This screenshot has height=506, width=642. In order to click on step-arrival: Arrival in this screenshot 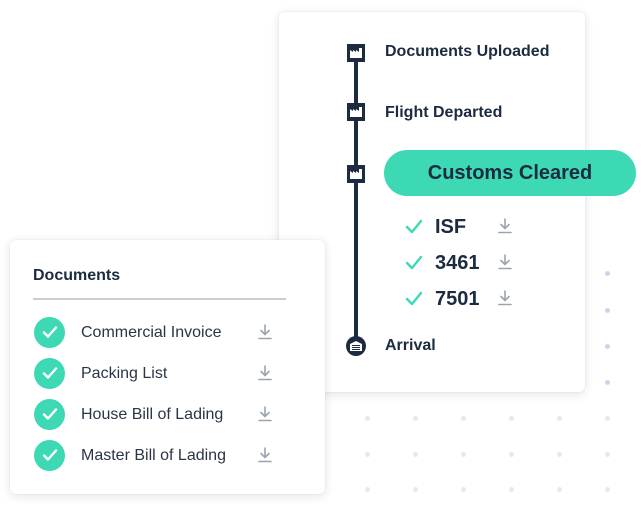, I will do `click(410, 345)`.